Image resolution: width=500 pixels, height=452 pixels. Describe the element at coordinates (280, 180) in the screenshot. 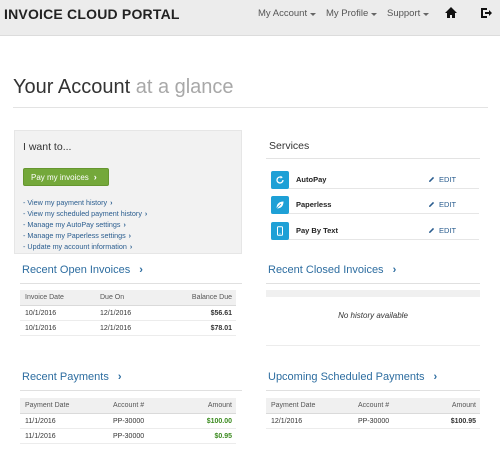

I see `refresh-icon` at that location.